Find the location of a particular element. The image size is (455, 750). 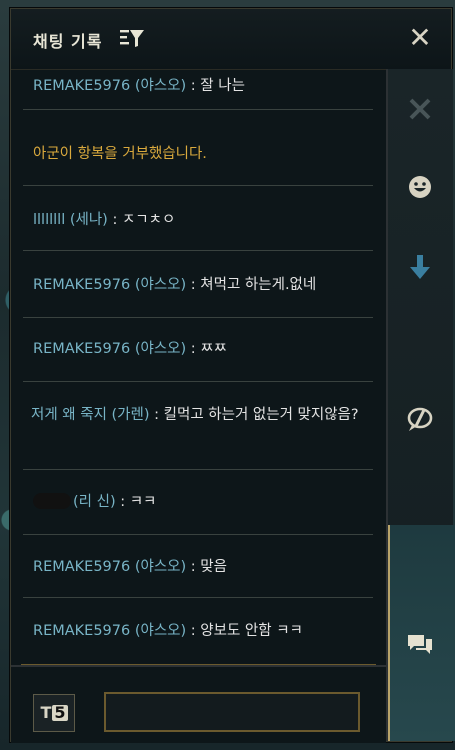

divider is located at coordinates (198, 664).